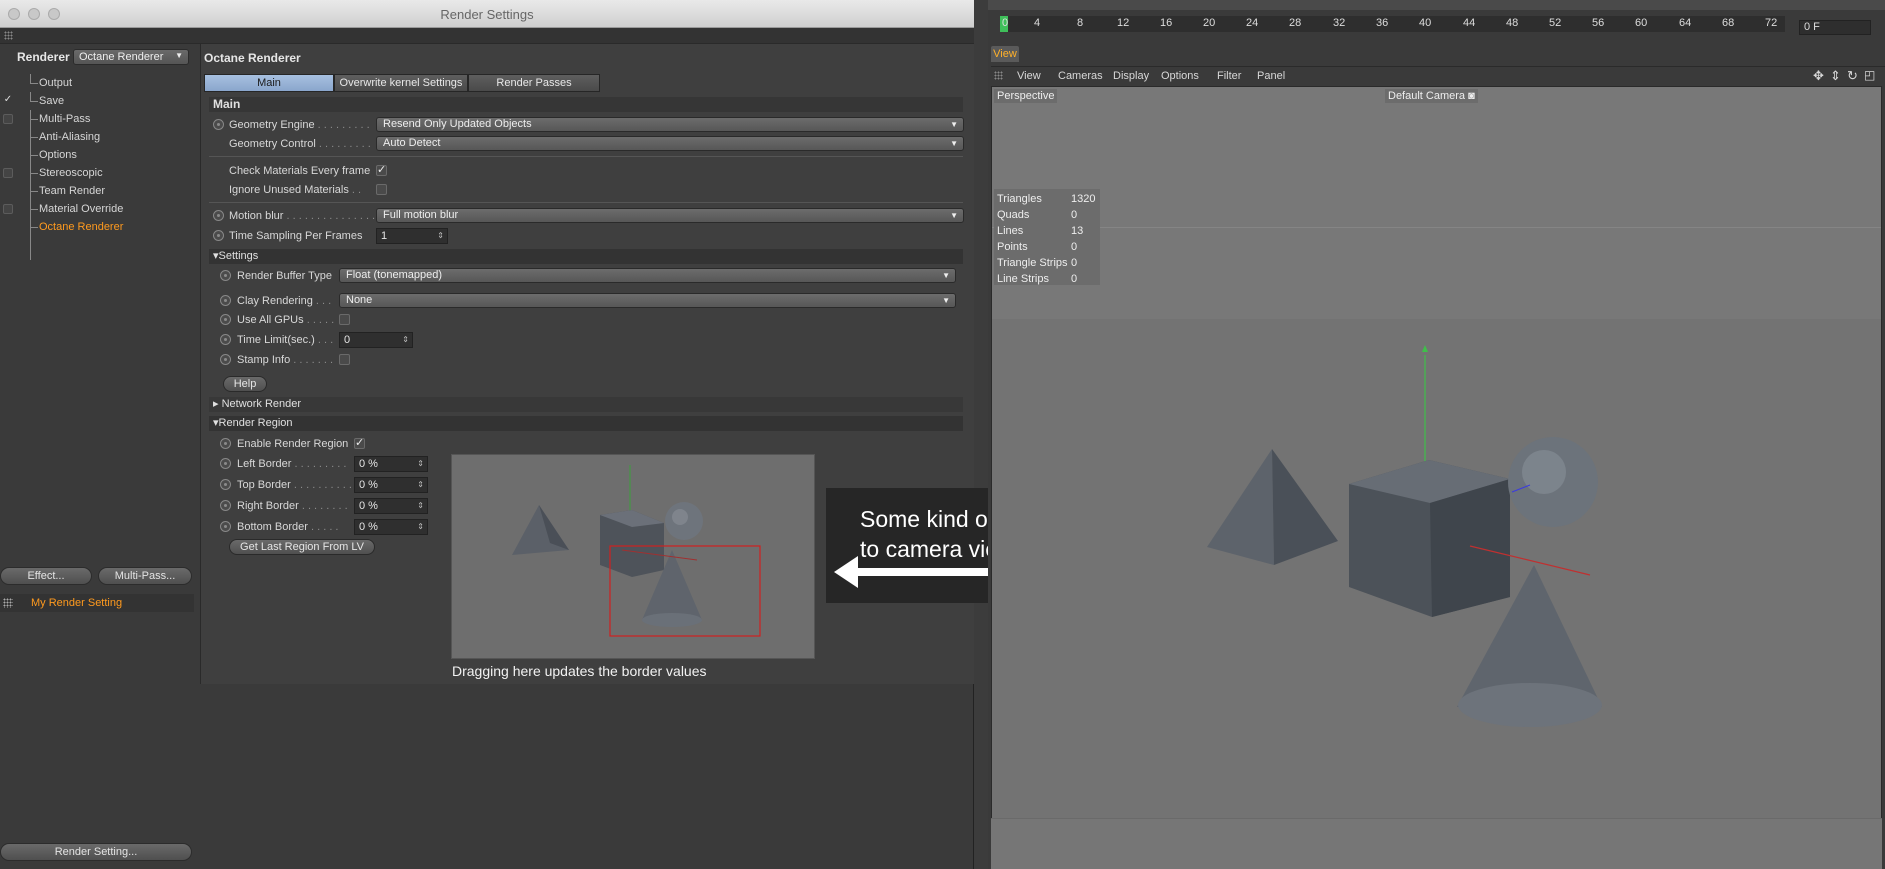 This screenshot has height=869, width=1885. What do you see at coordinates (412, 143) in the screenshot?
I see `geometry-control-value: Auto Detect` at bounding box center [412, 143].